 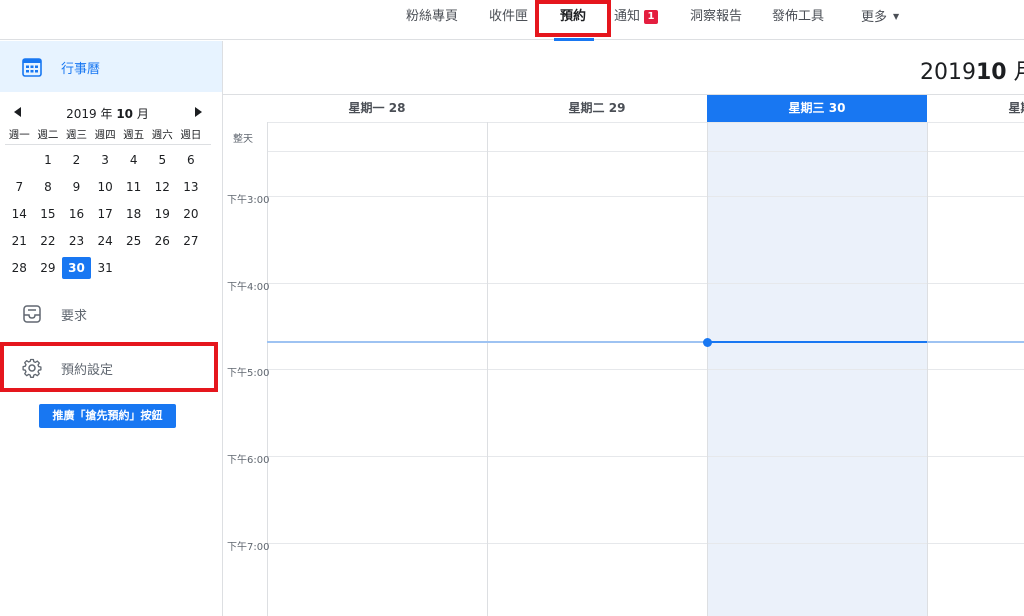 I want to click on sidebar-item-label: 行事曆, so click(x=81, y=69).